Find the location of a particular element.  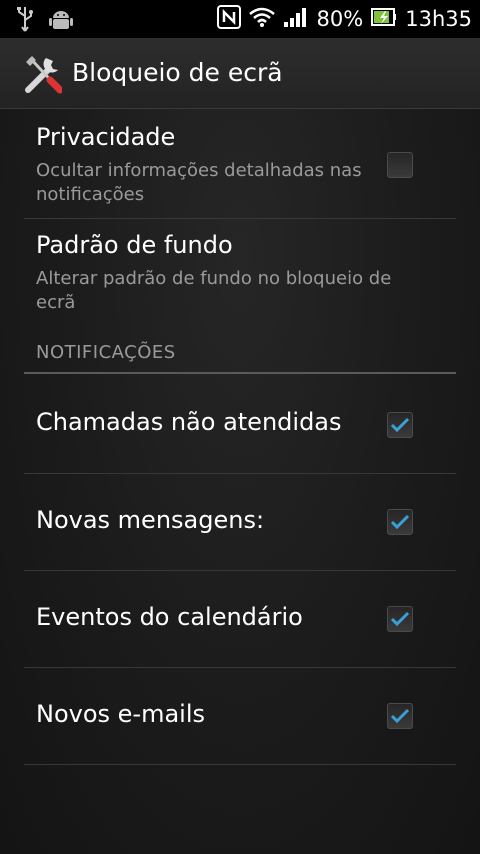

status-bar: 80% 13h35 is located at coordinates (240, 19).